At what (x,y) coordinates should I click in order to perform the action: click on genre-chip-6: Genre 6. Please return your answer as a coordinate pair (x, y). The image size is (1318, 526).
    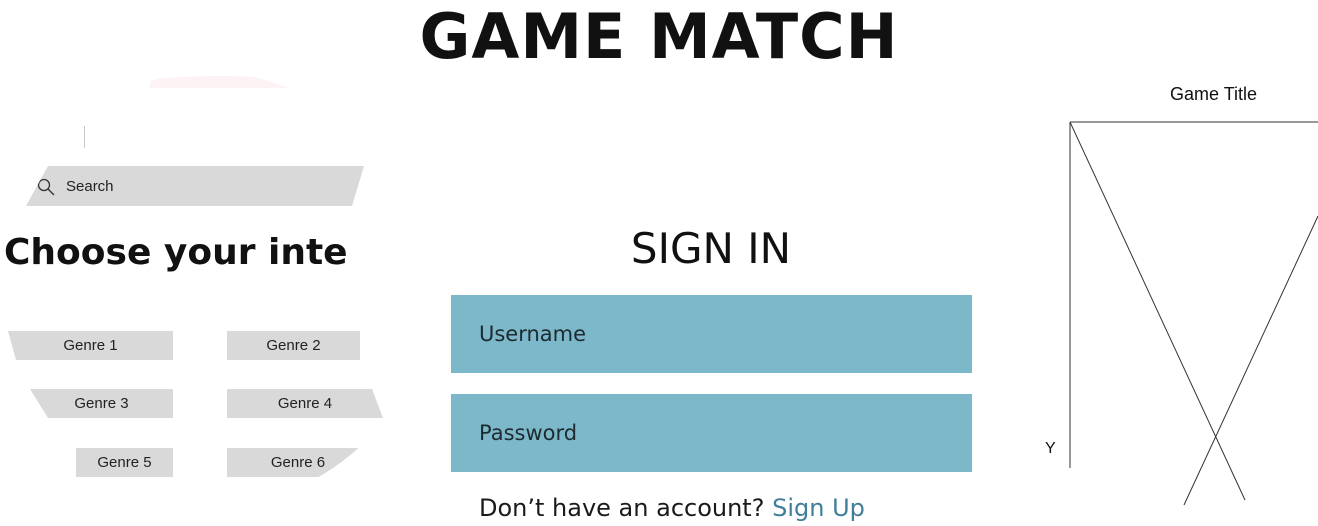
    Looking at the image, I should click on (298, 462).